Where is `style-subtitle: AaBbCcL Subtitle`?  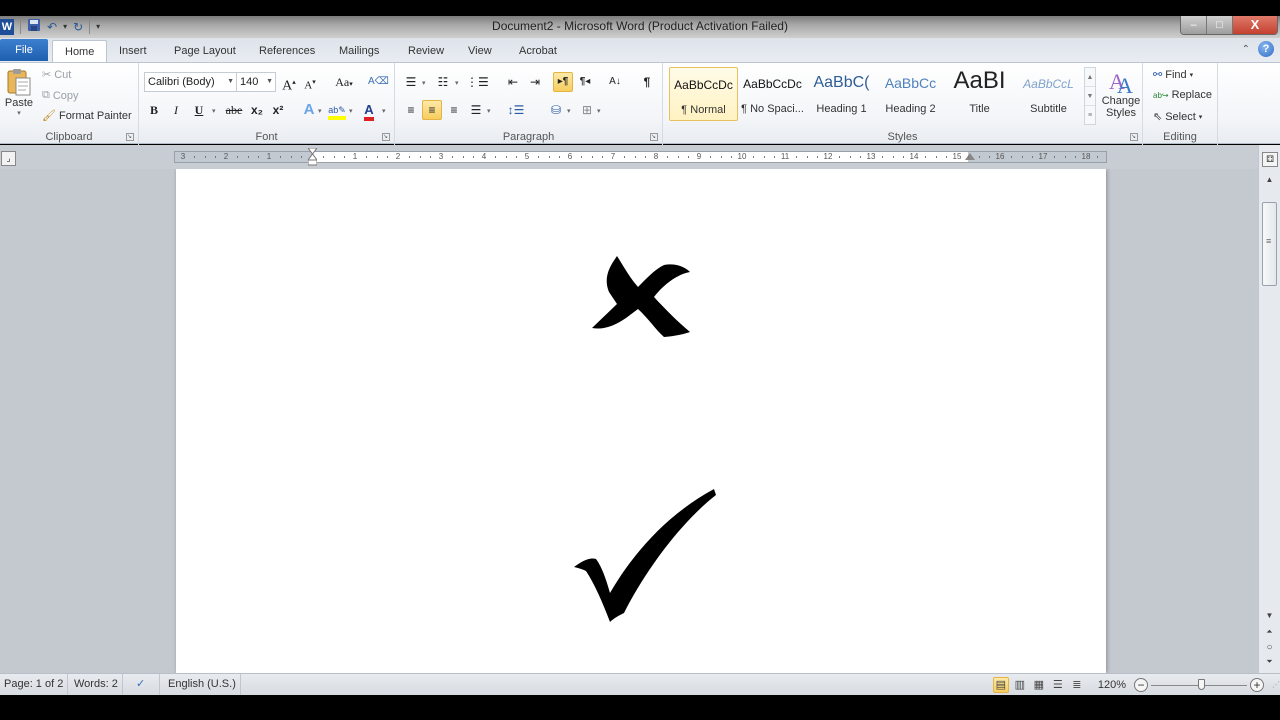 style-subtitle: AaBbCcL Subtitle is located at coordinates (1048, 94).